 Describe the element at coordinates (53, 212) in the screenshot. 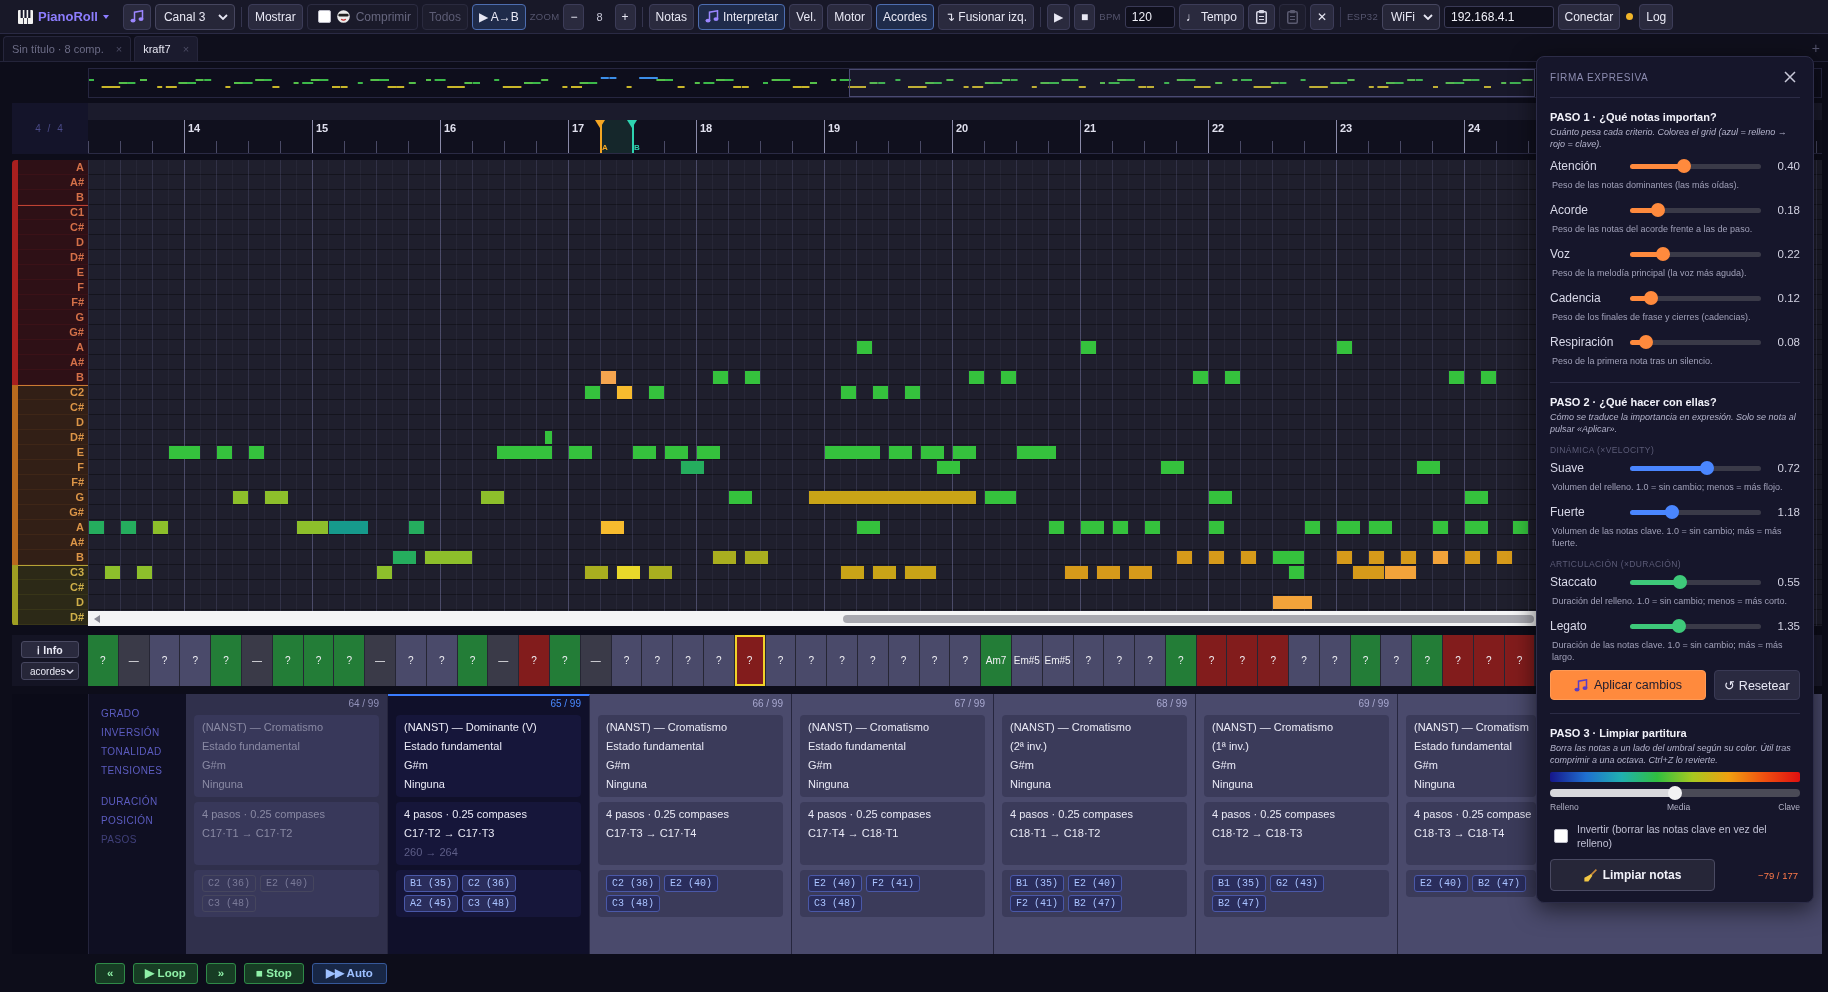

I see `piano-key: C1` at that location.